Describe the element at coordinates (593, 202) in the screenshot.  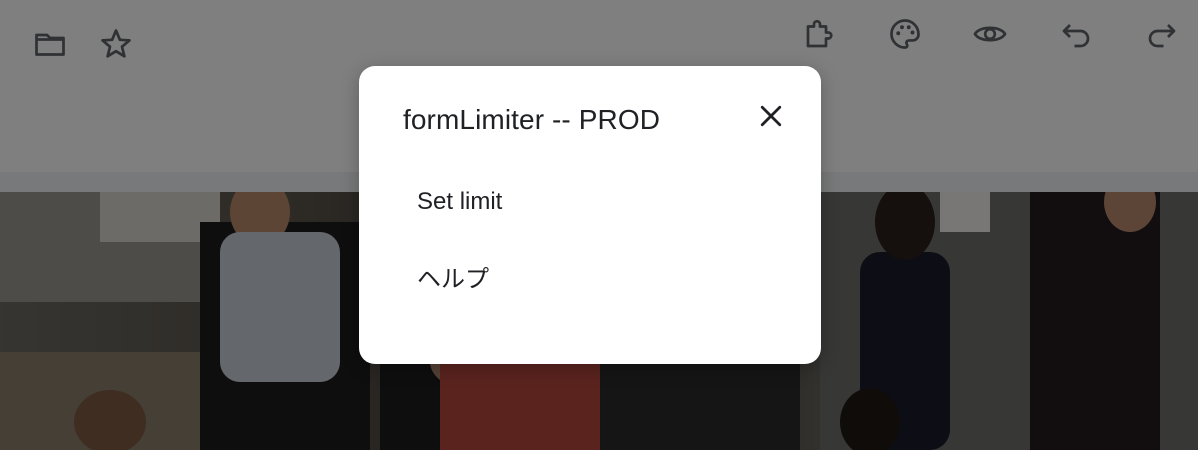
I see `menu-item-set-limit: Set limit` at that location.